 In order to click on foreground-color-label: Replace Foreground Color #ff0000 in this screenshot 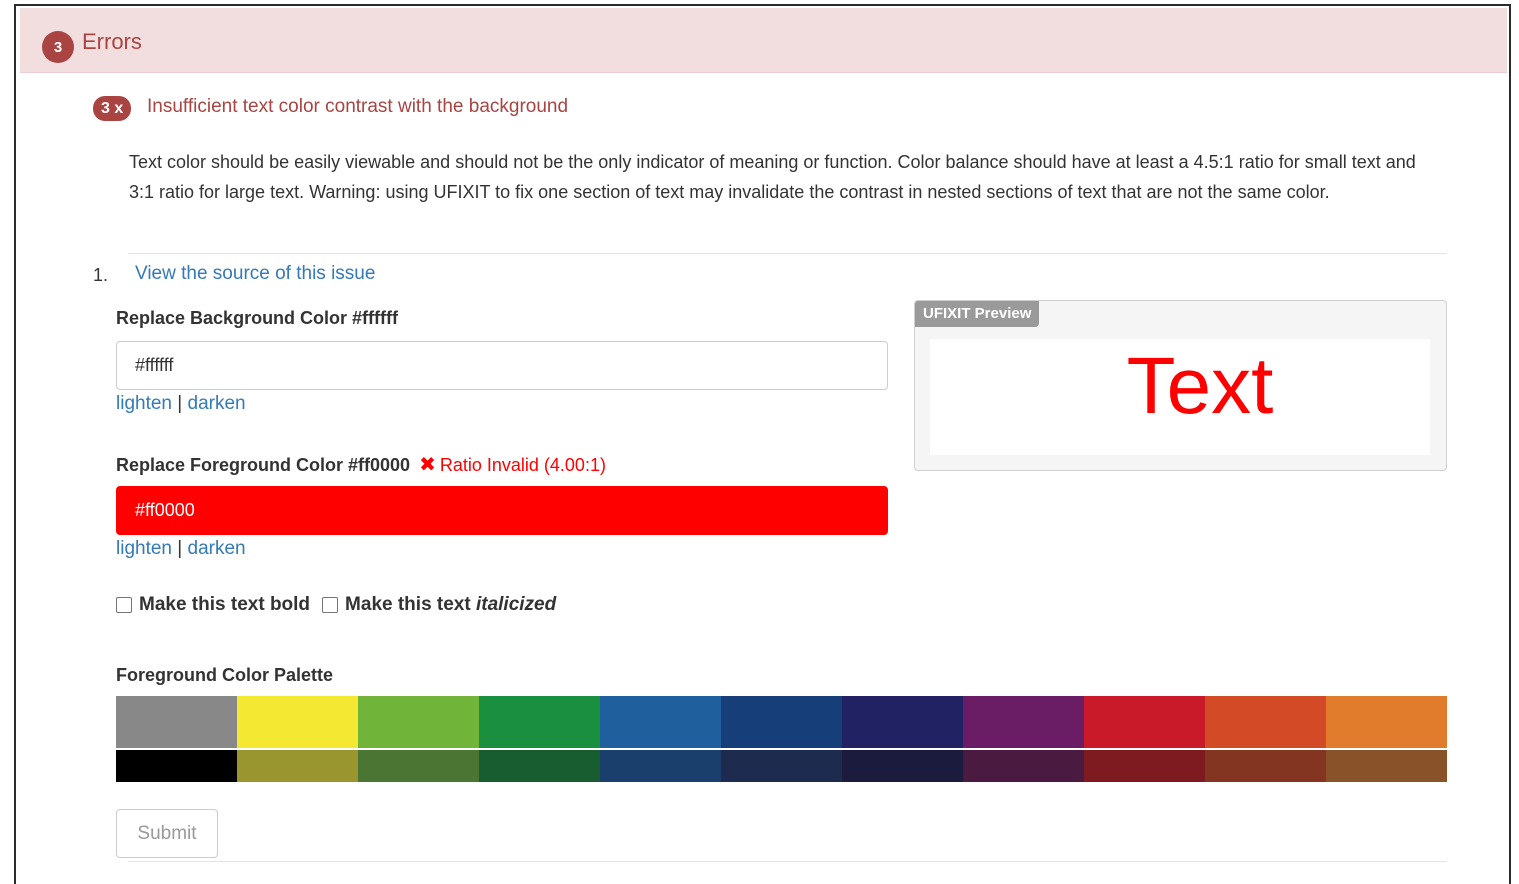, I will do `click(263, 465)`.